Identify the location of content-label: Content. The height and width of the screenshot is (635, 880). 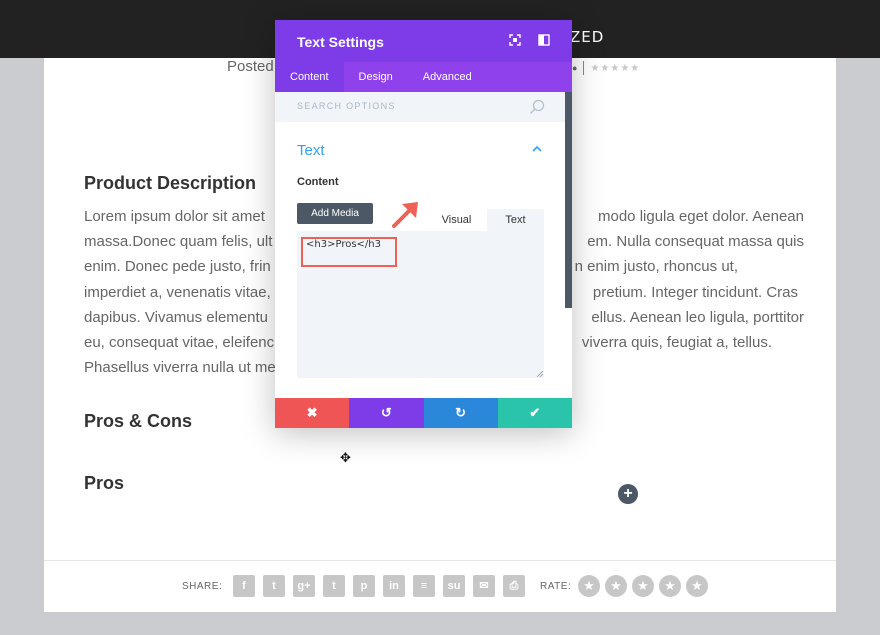
(318, 182).